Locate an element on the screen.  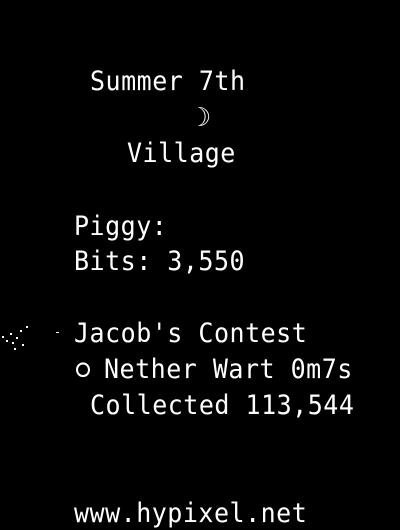
moon-icon: ☽ is located at coordinates (204, 117).